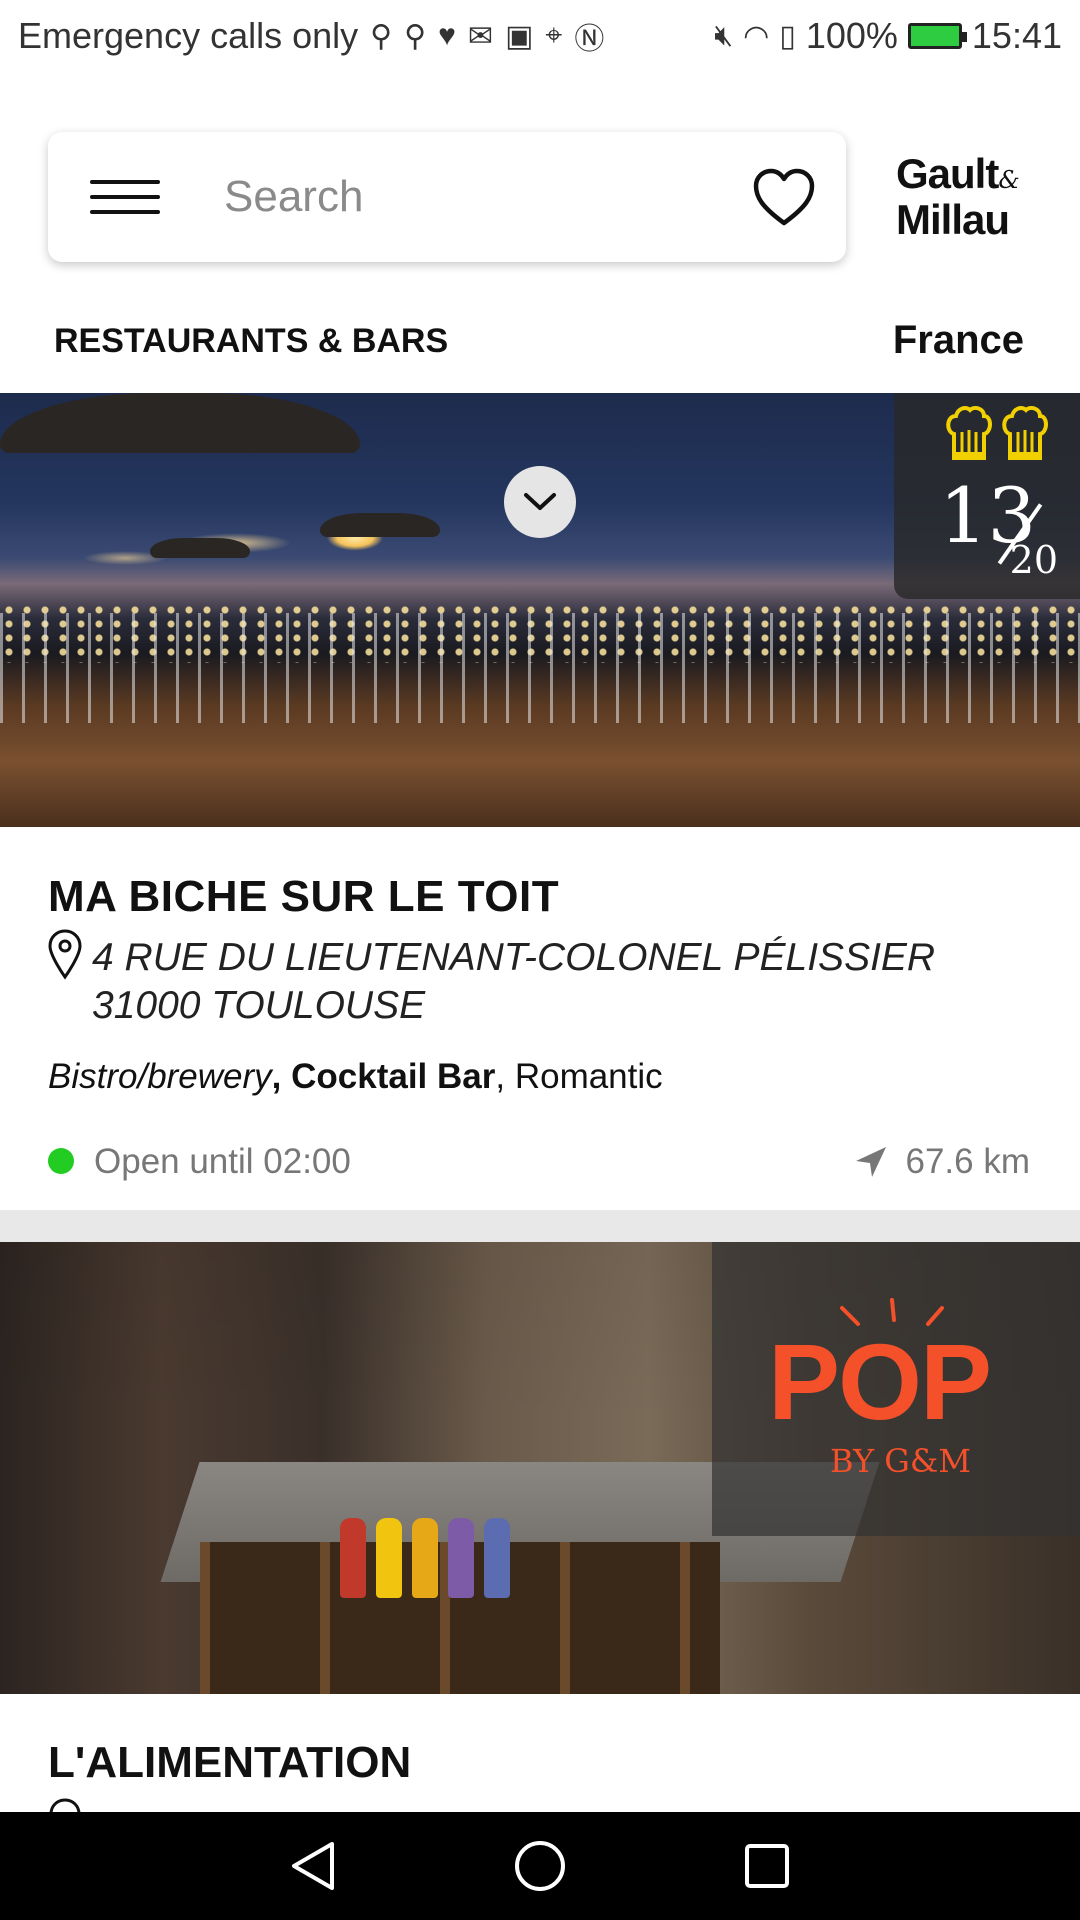 This screenshot has width=1080, height=1920. What do you see at coordinates (937, 36) in the screenshot?
I see `battery-icon` at bounding box center [937, 36].